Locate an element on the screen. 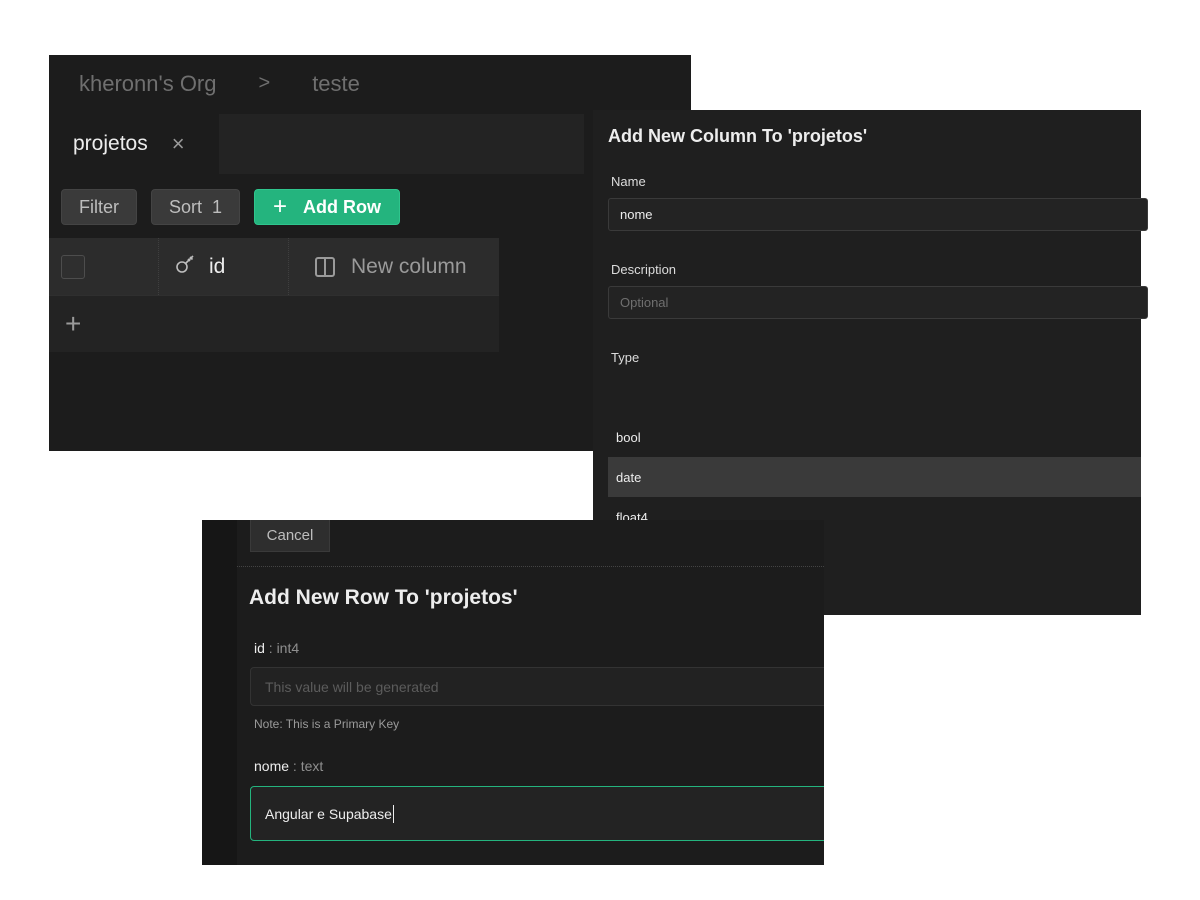 The width and height of the screenshot is (1200, 900). nome-input: Angular e Supabase is located at coordinates (537, 813).